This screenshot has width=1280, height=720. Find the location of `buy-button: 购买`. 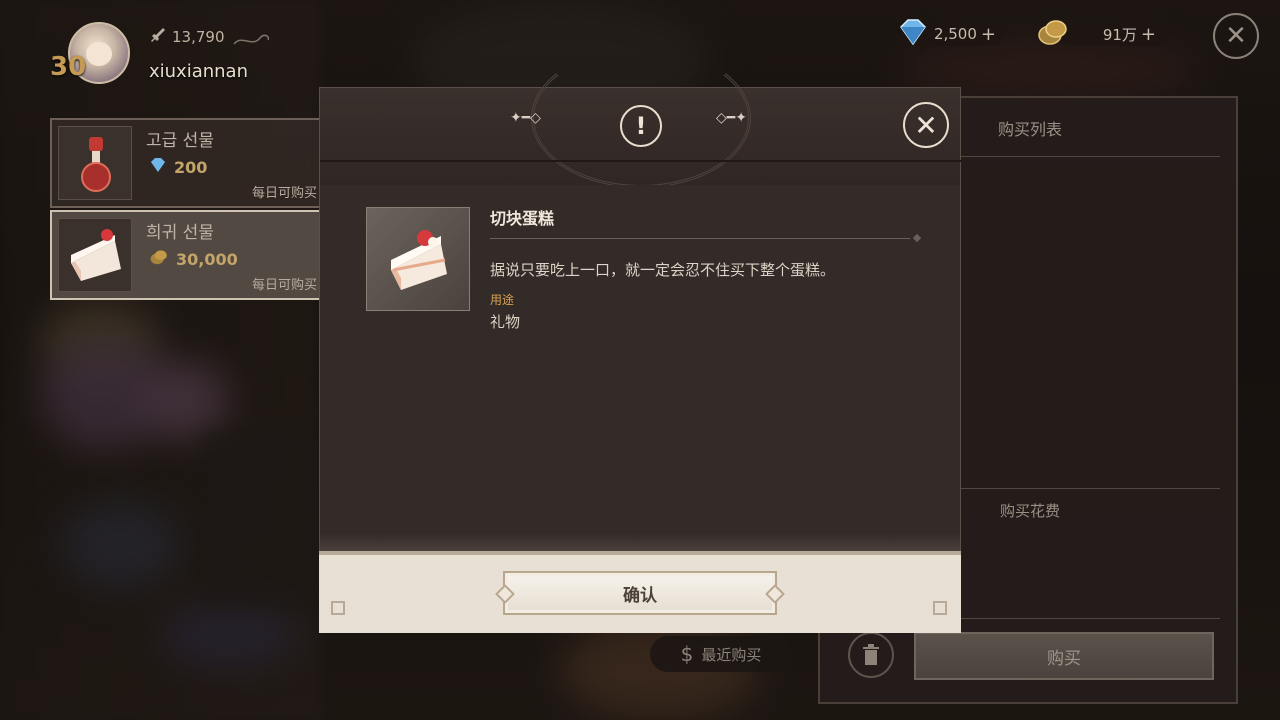

buy-button: 购买 is located at coordinates (1064, 656).